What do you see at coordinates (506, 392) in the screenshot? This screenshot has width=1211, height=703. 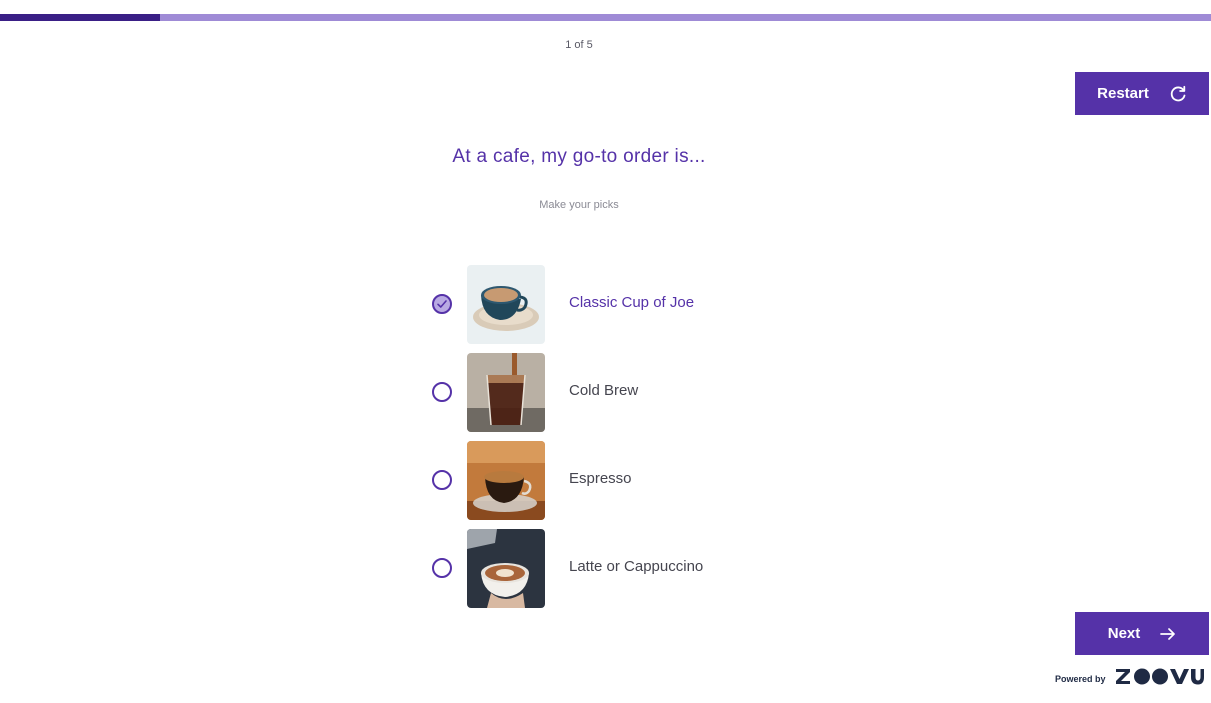 I see `cold-brew-image` at bounding box center [506, 392].